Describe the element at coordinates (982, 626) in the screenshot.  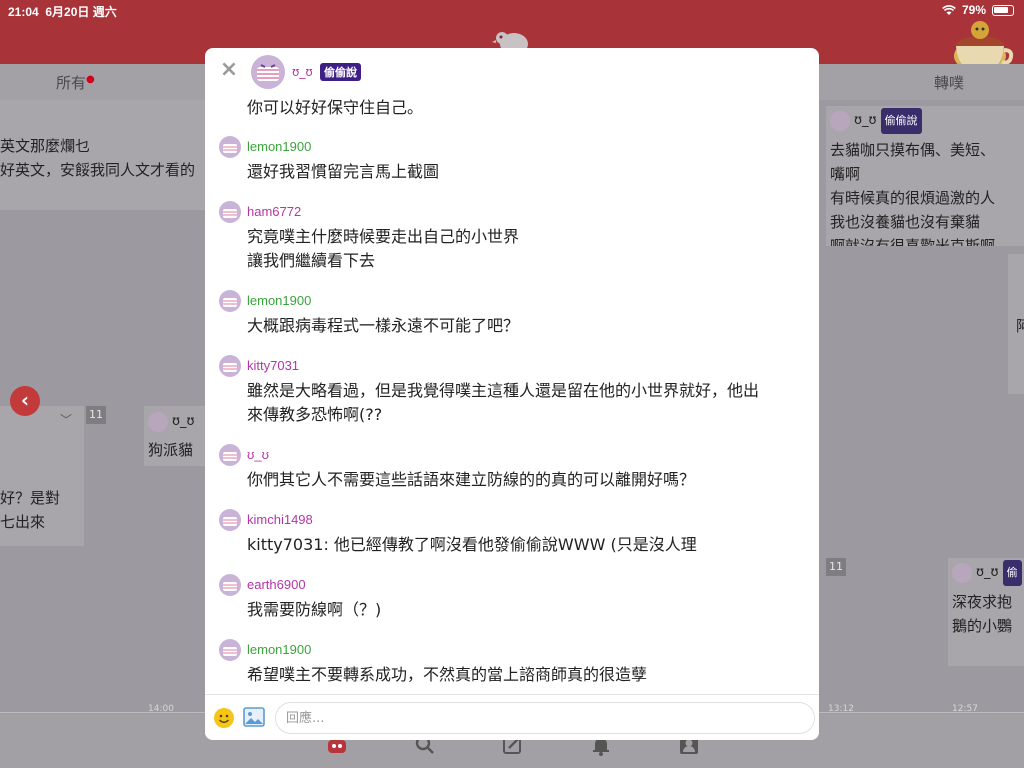
I see `card-line: 鵝的小鸚` at that location.